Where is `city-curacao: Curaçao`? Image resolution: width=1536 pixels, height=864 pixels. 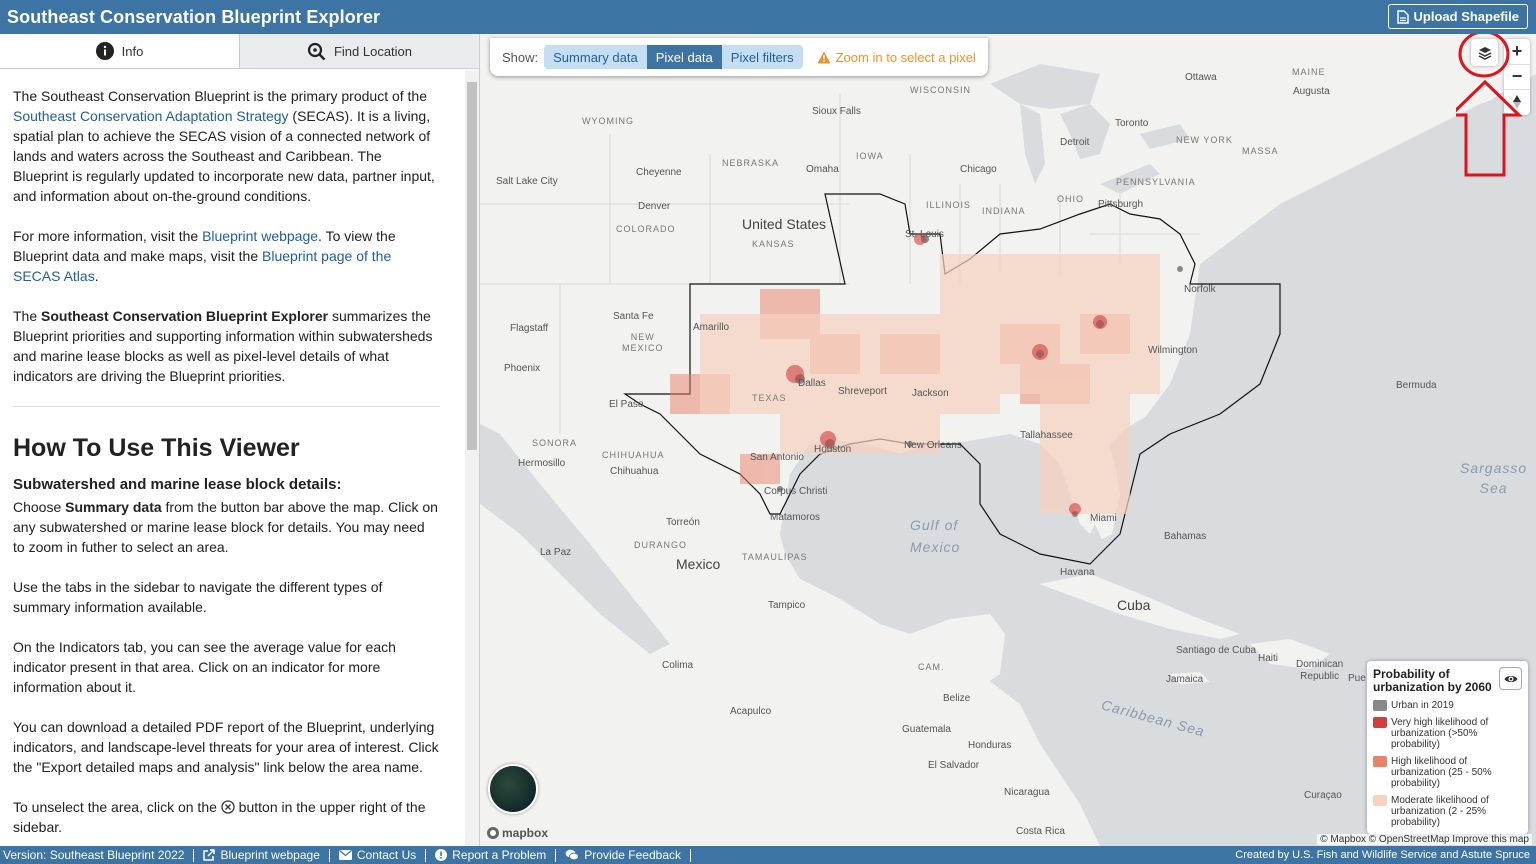 city-curacao: Curaçao is located at coordinates (1323, 795).